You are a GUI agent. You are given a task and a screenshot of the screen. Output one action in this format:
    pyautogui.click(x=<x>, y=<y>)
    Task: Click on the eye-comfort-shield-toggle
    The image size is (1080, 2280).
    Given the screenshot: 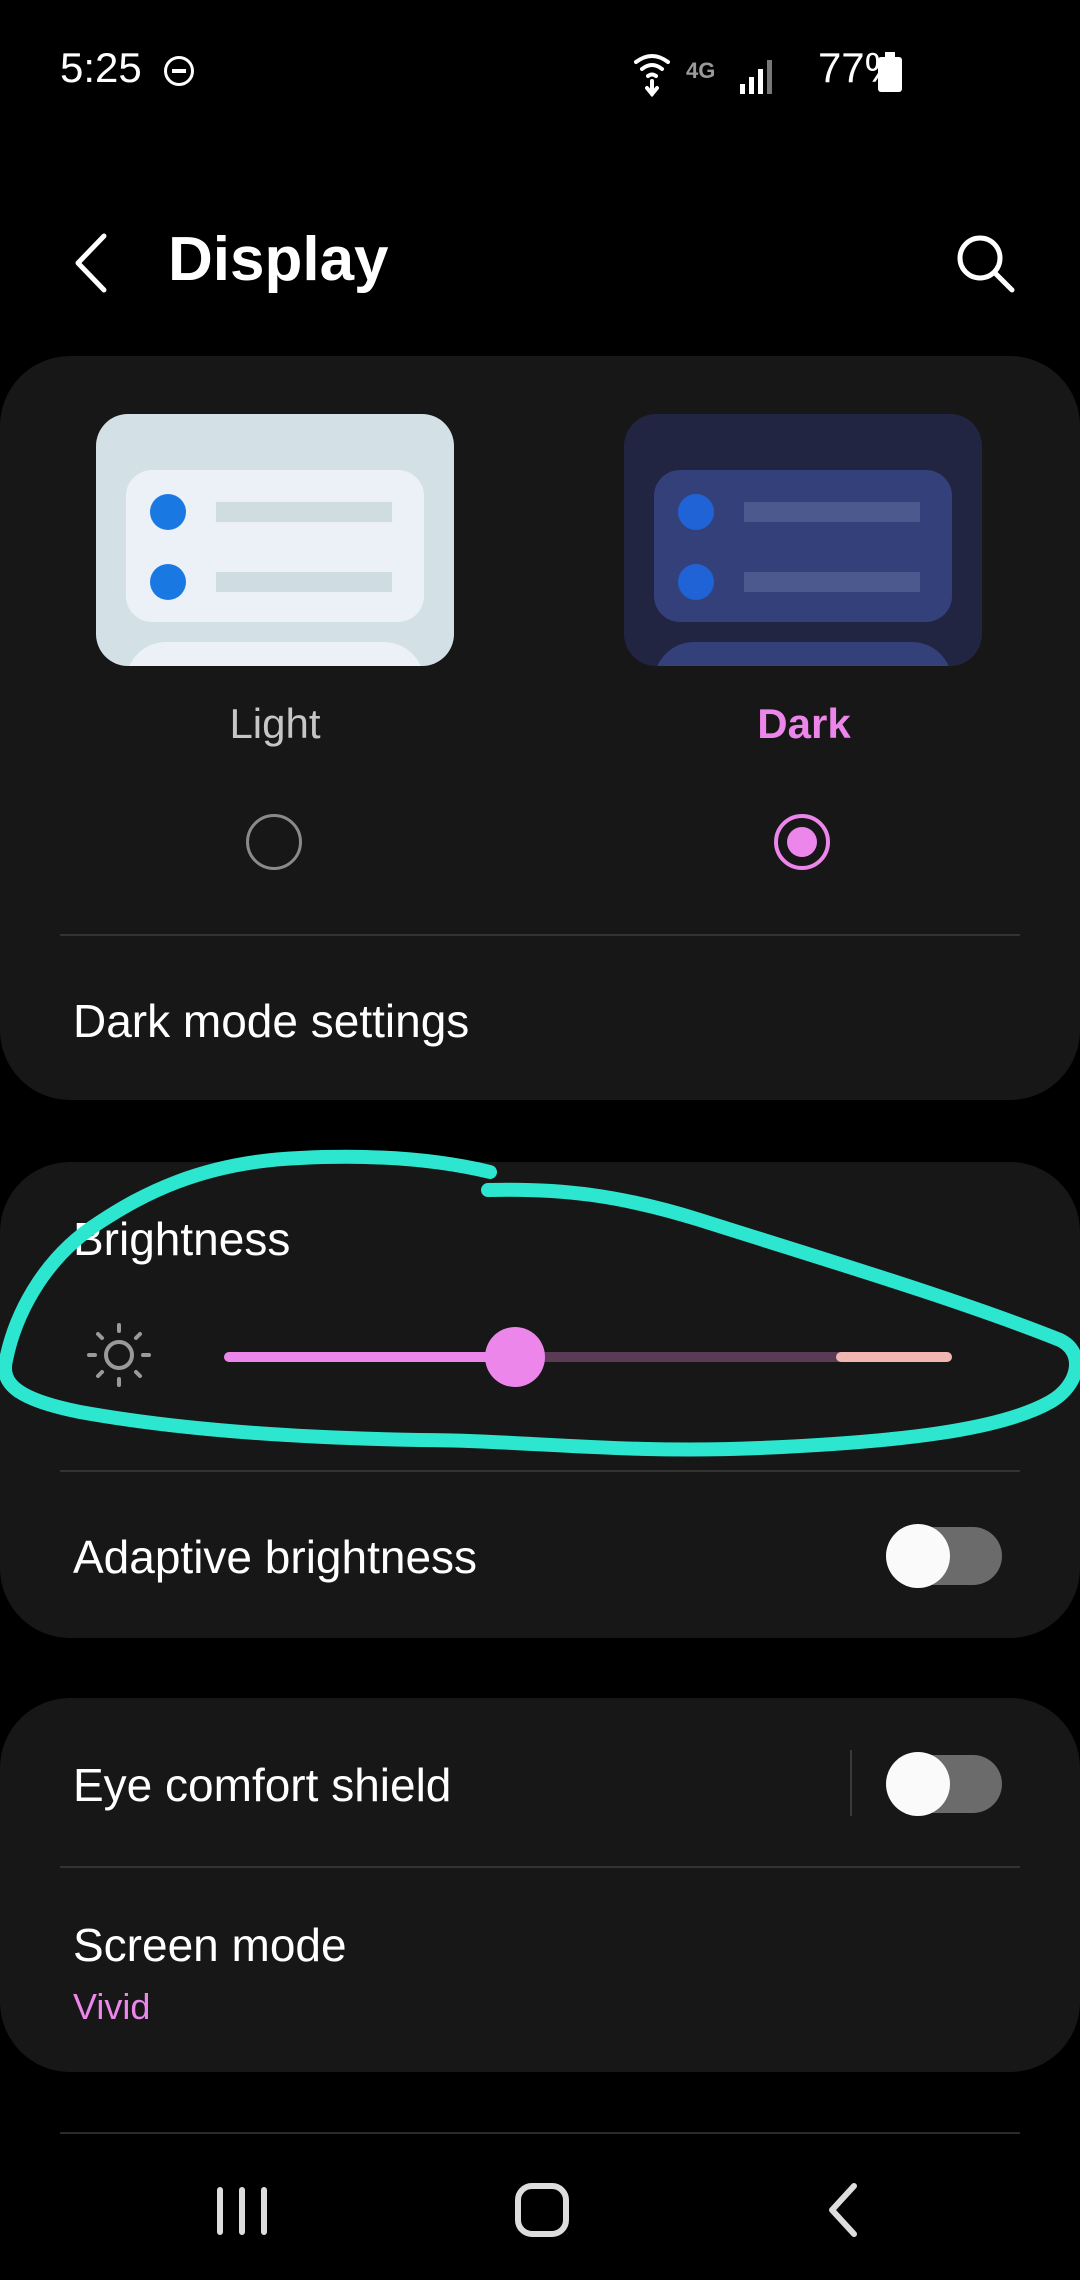 What is the action you would take?
    pyautogui.click(x=944, y=1784)
    